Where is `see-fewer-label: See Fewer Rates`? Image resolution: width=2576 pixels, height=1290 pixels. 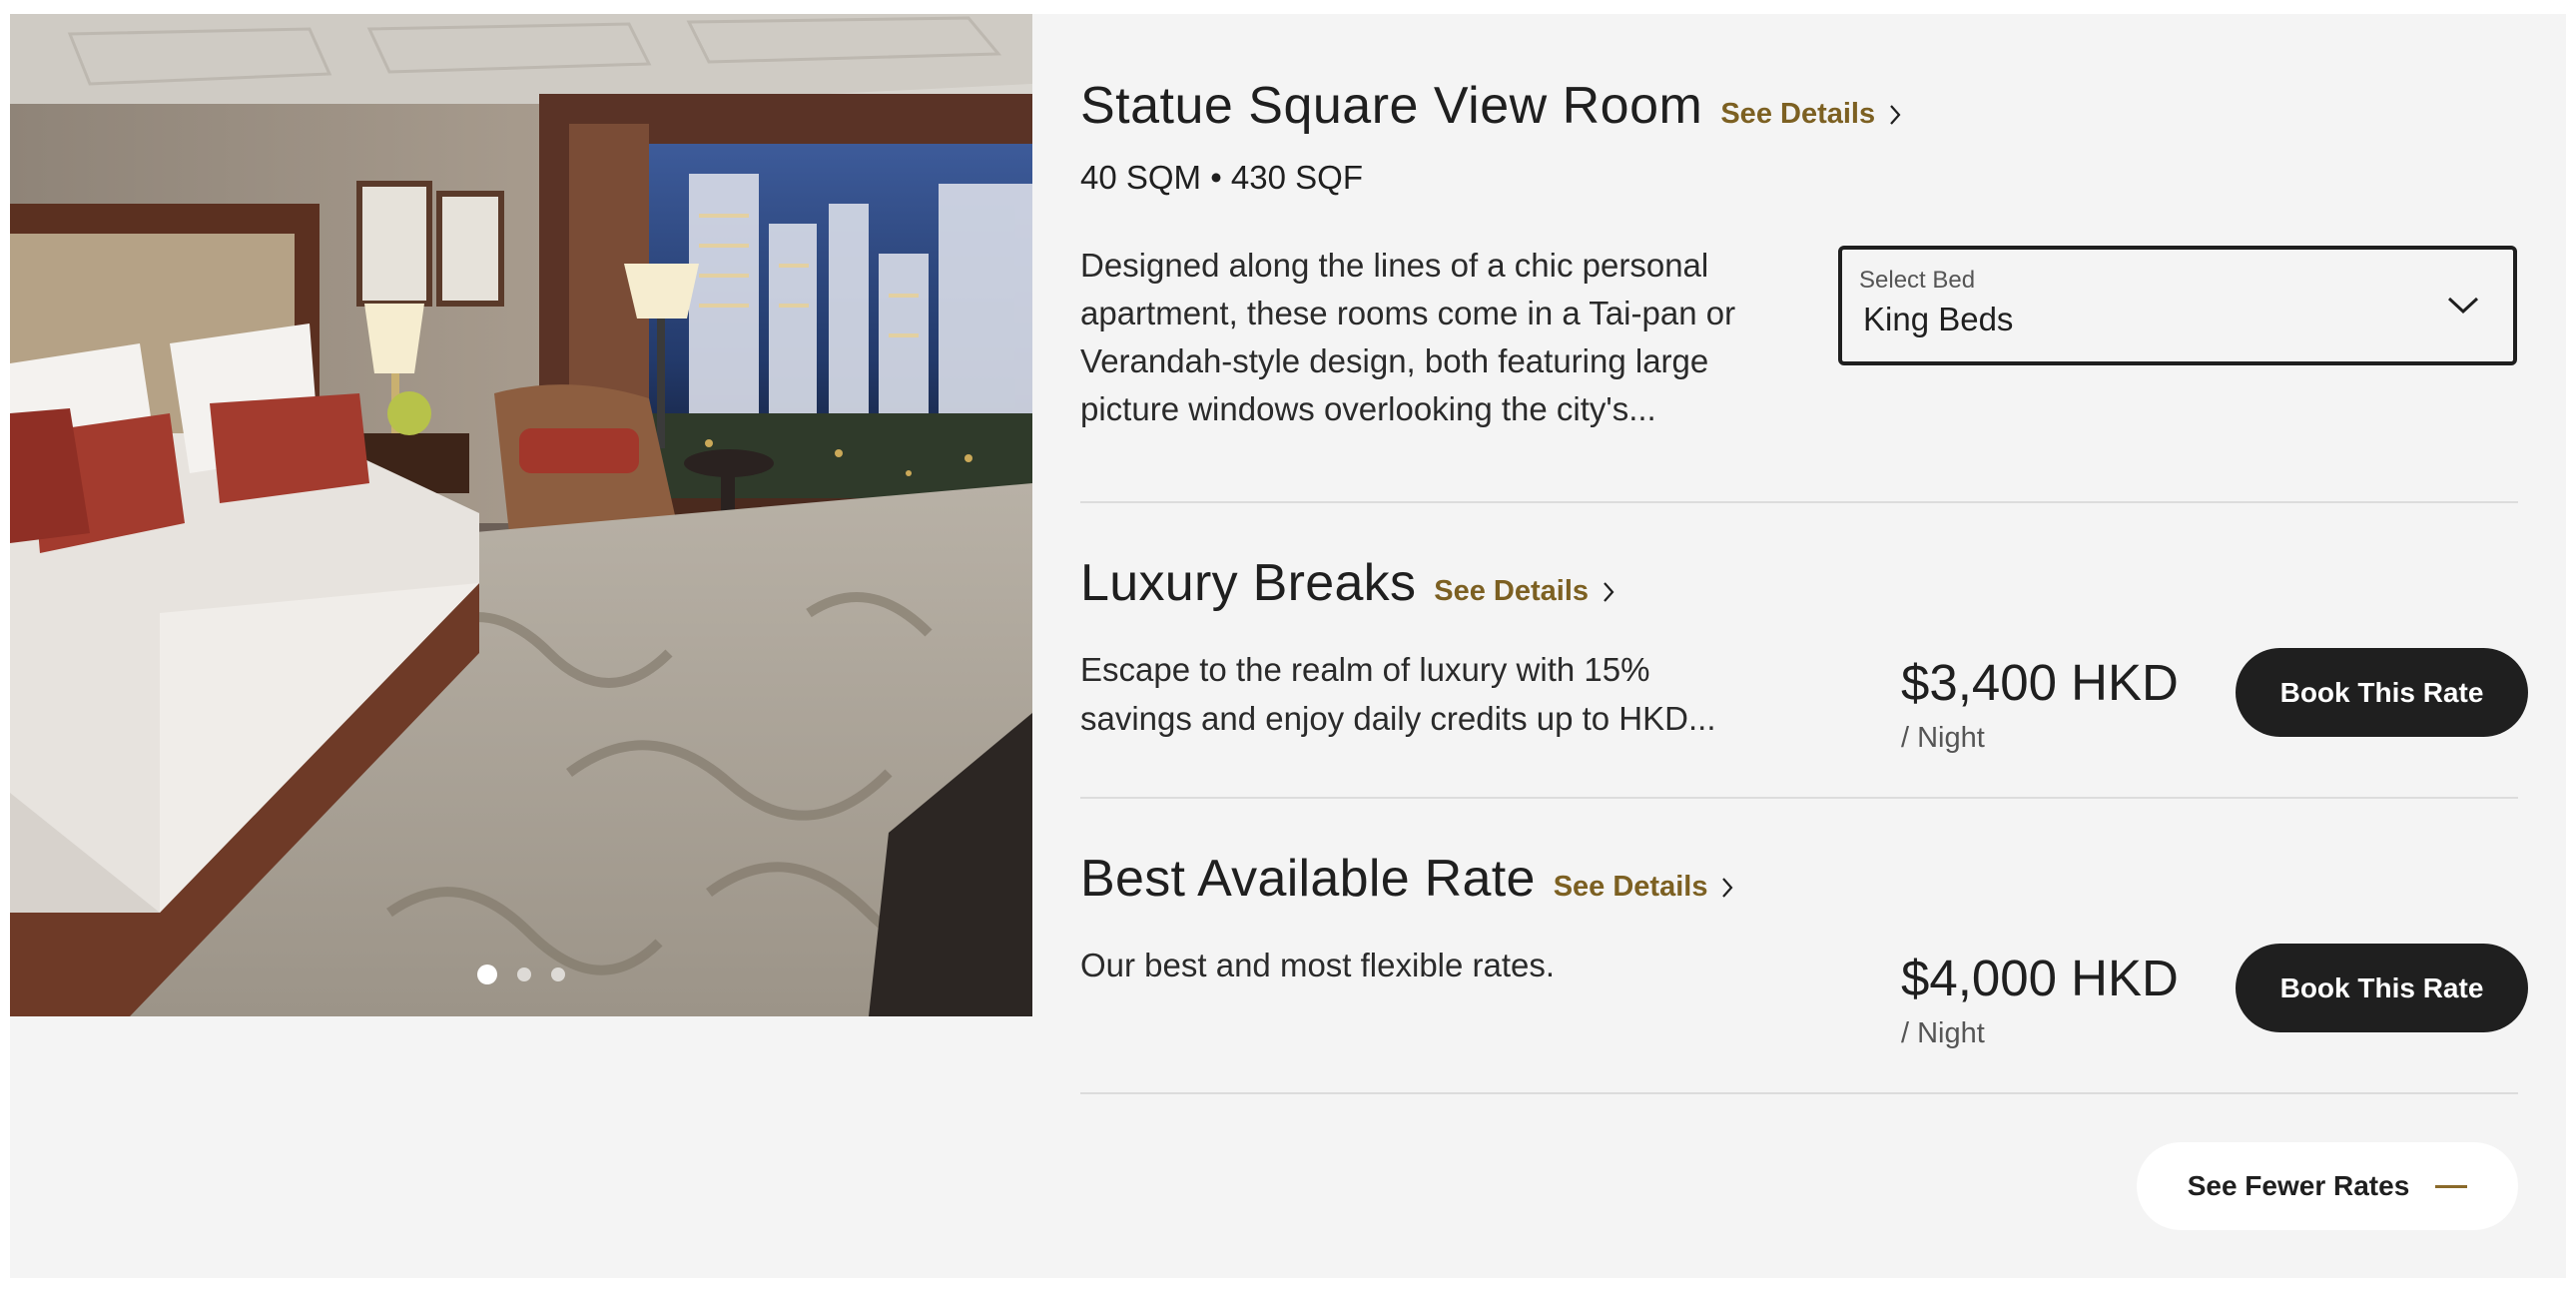 see-fewer-label: See Fewer Rates is located at coordinates (2299, 1185).